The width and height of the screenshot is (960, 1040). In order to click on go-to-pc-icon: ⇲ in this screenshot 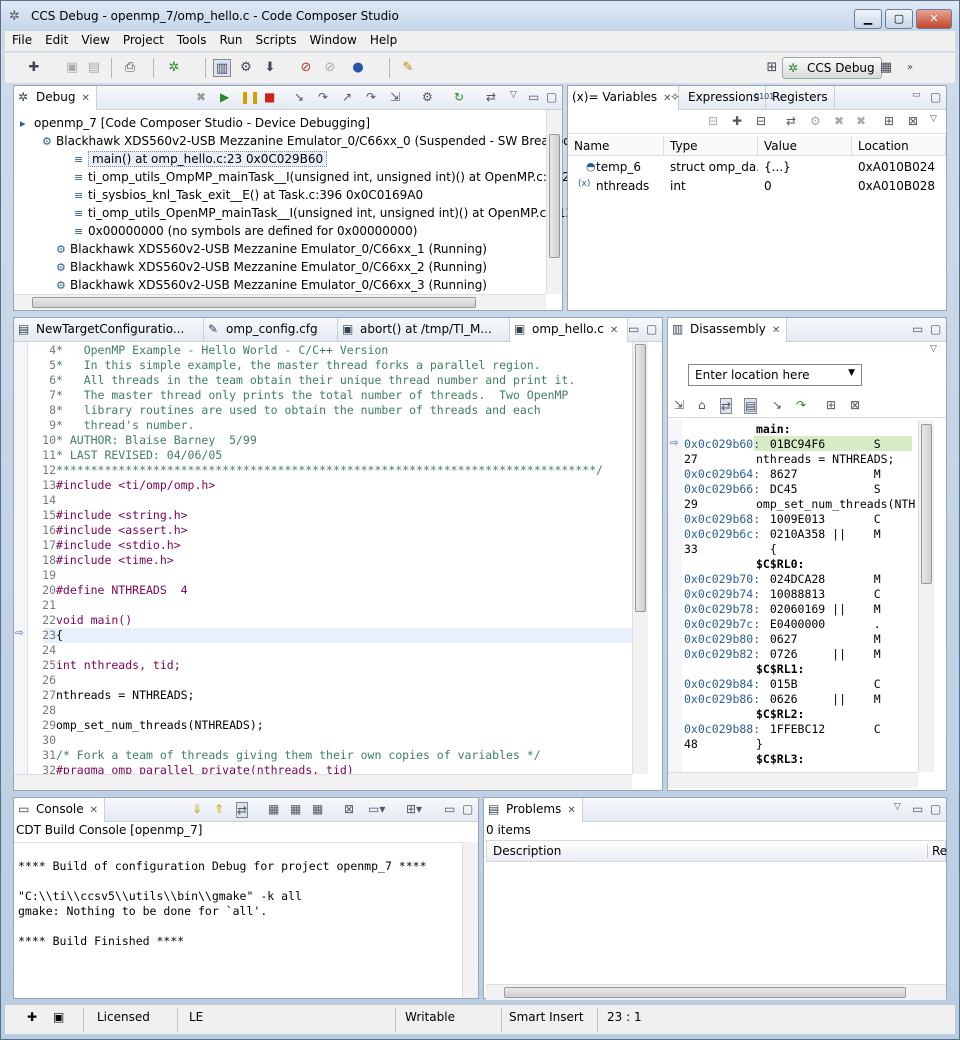, I will do `click(679, 405)`.